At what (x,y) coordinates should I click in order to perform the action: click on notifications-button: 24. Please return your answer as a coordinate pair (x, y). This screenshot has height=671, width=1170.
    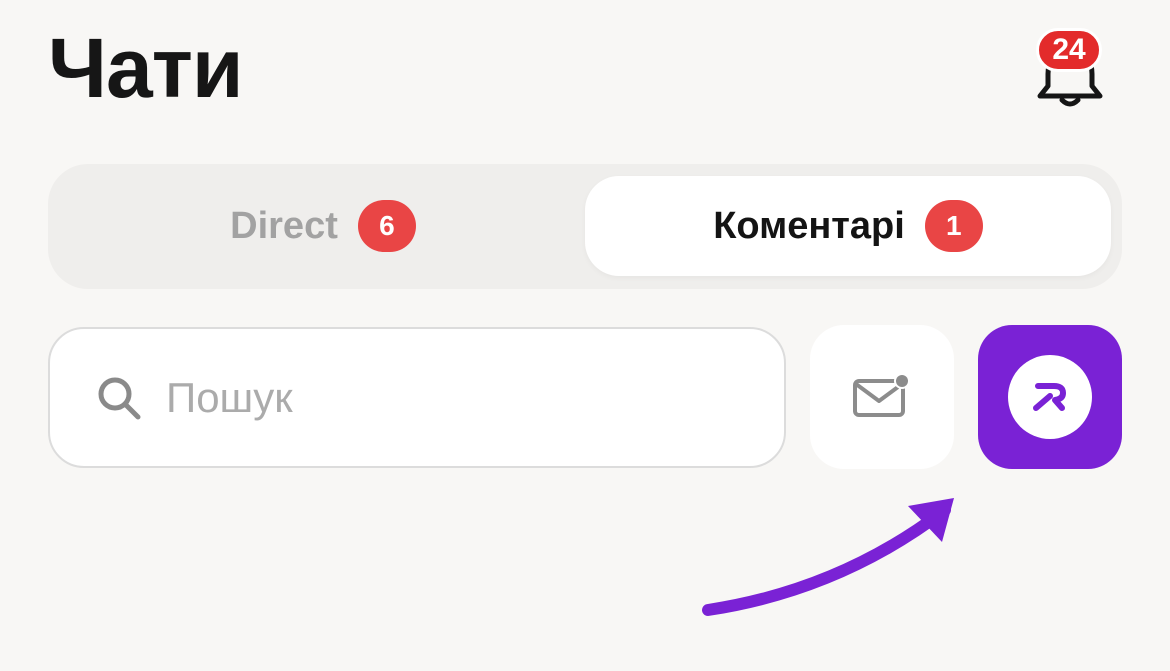
    Looking at the image, I should click on (1070, 66).